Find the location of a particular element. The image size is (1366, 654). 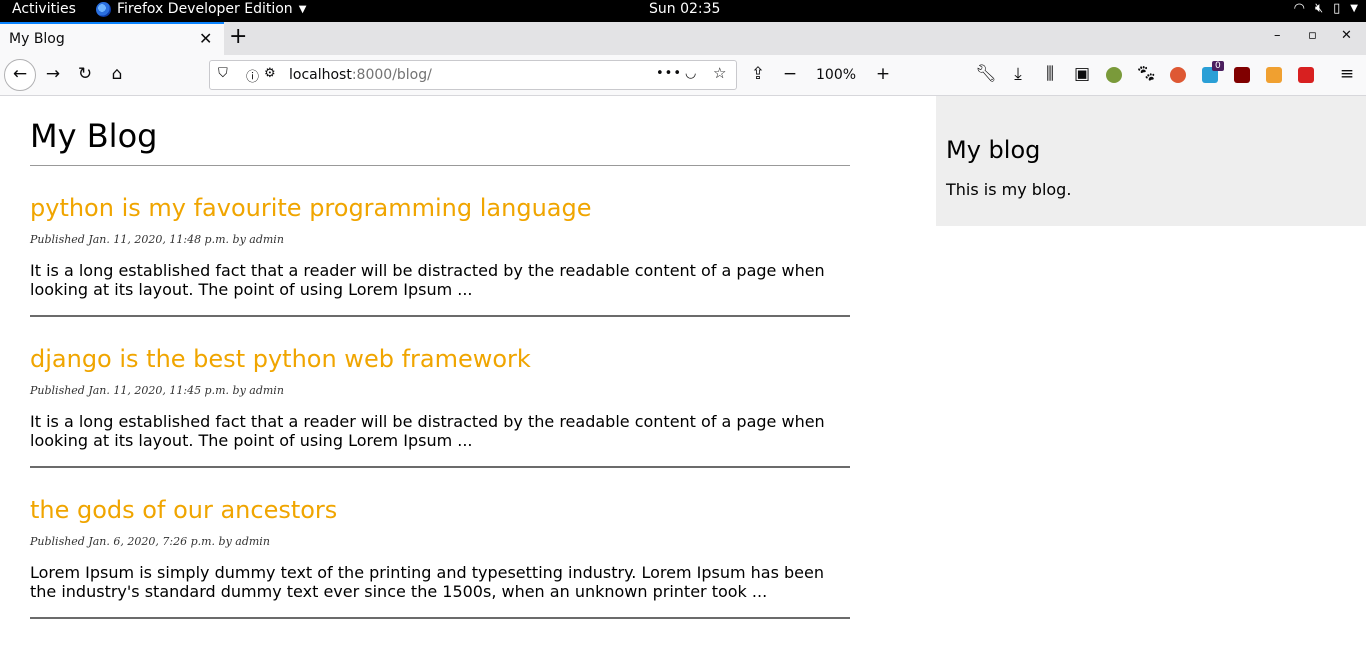

post-title-link: the gods of our ancestors is located at coordinates (183, 510).